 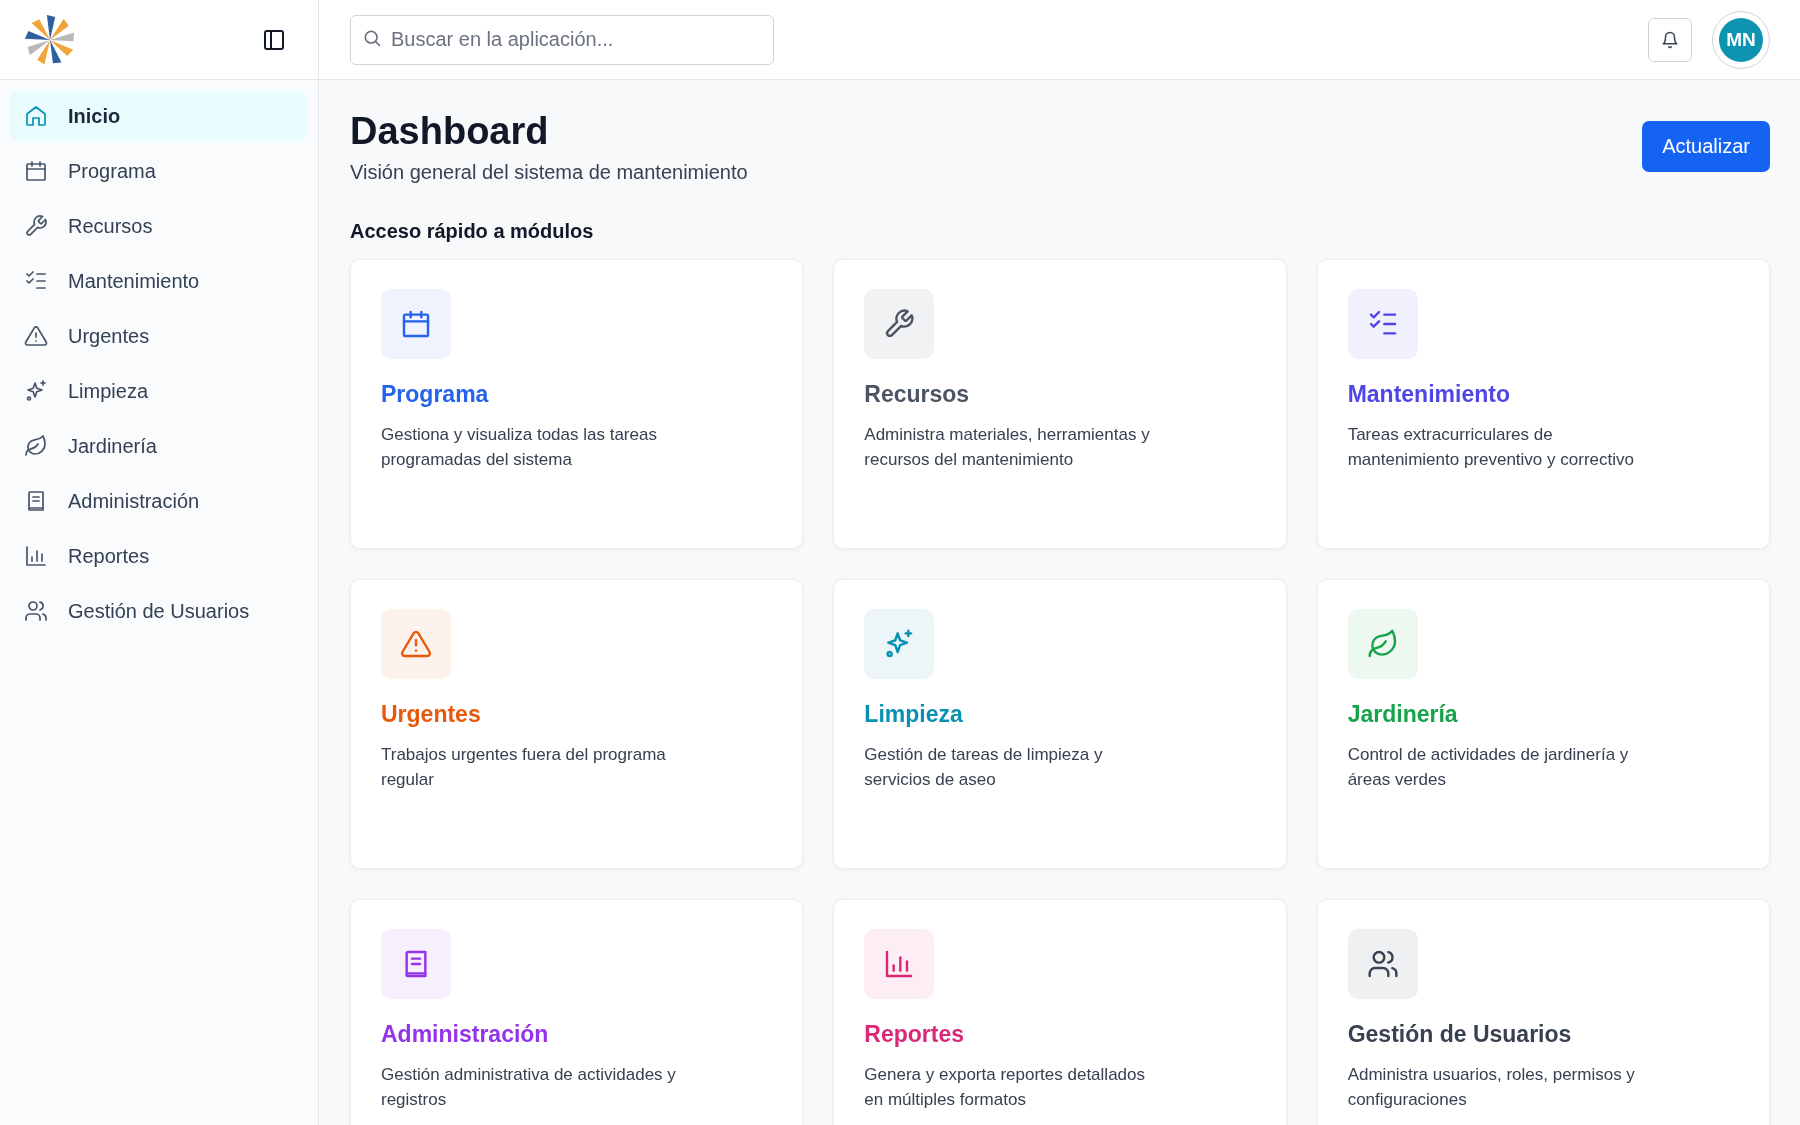 What do you see at coordinates (1060, 404) in the screenshot?
I see `module-card: Recursos Administra materiales, herramientas y recursos del mantenimiento` at bounding box center [1060, 404].